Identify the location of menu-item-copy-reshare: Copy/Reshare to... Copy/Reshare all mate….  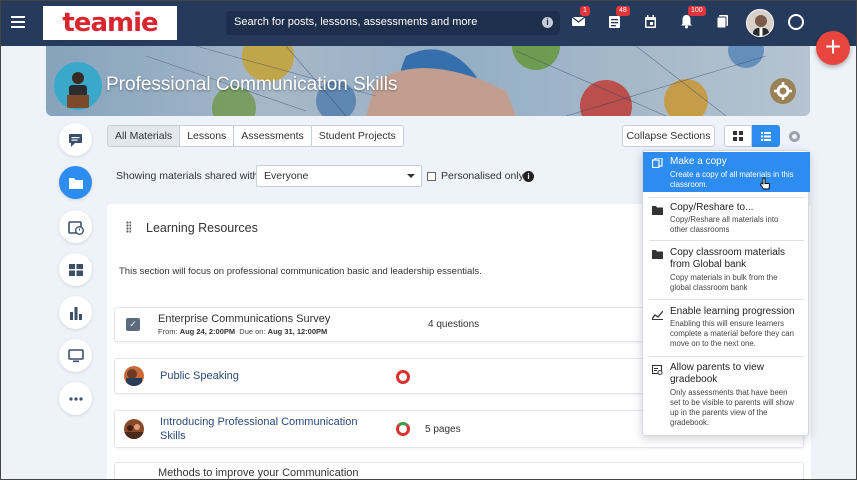
(726, 219).